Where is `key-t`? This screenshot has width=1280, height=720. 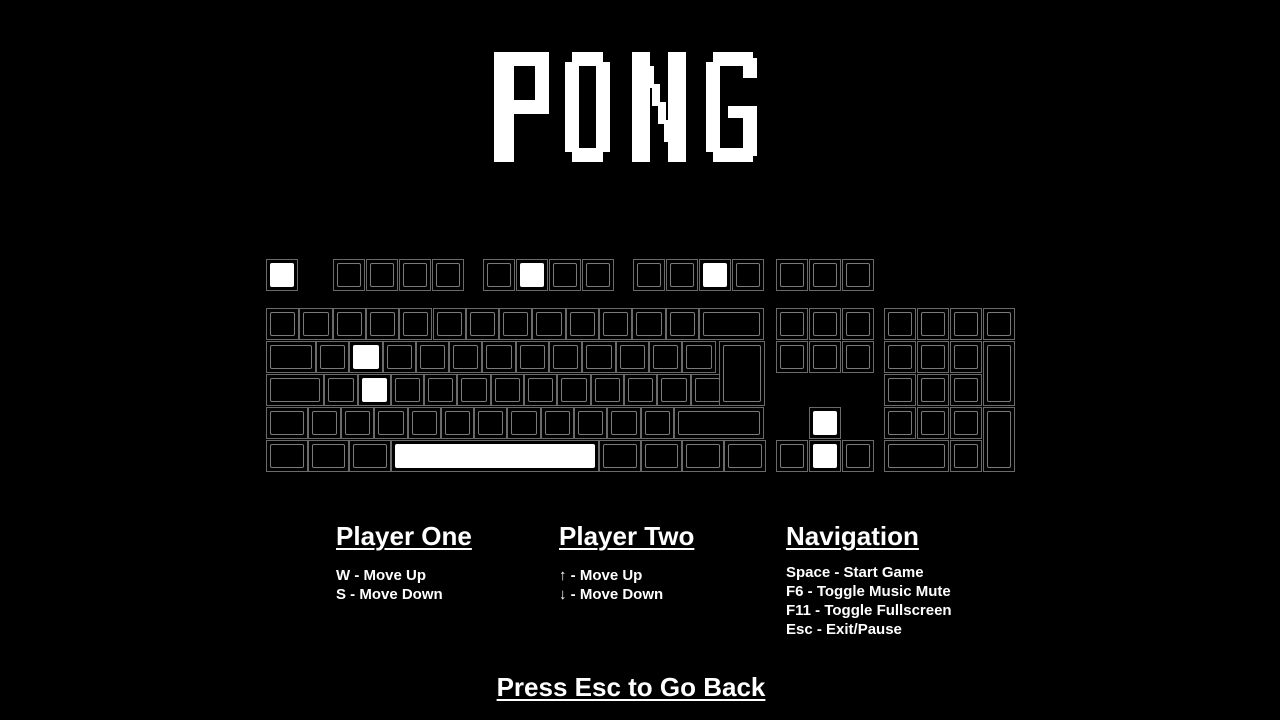 key-t is located at coordinates (466, 357).